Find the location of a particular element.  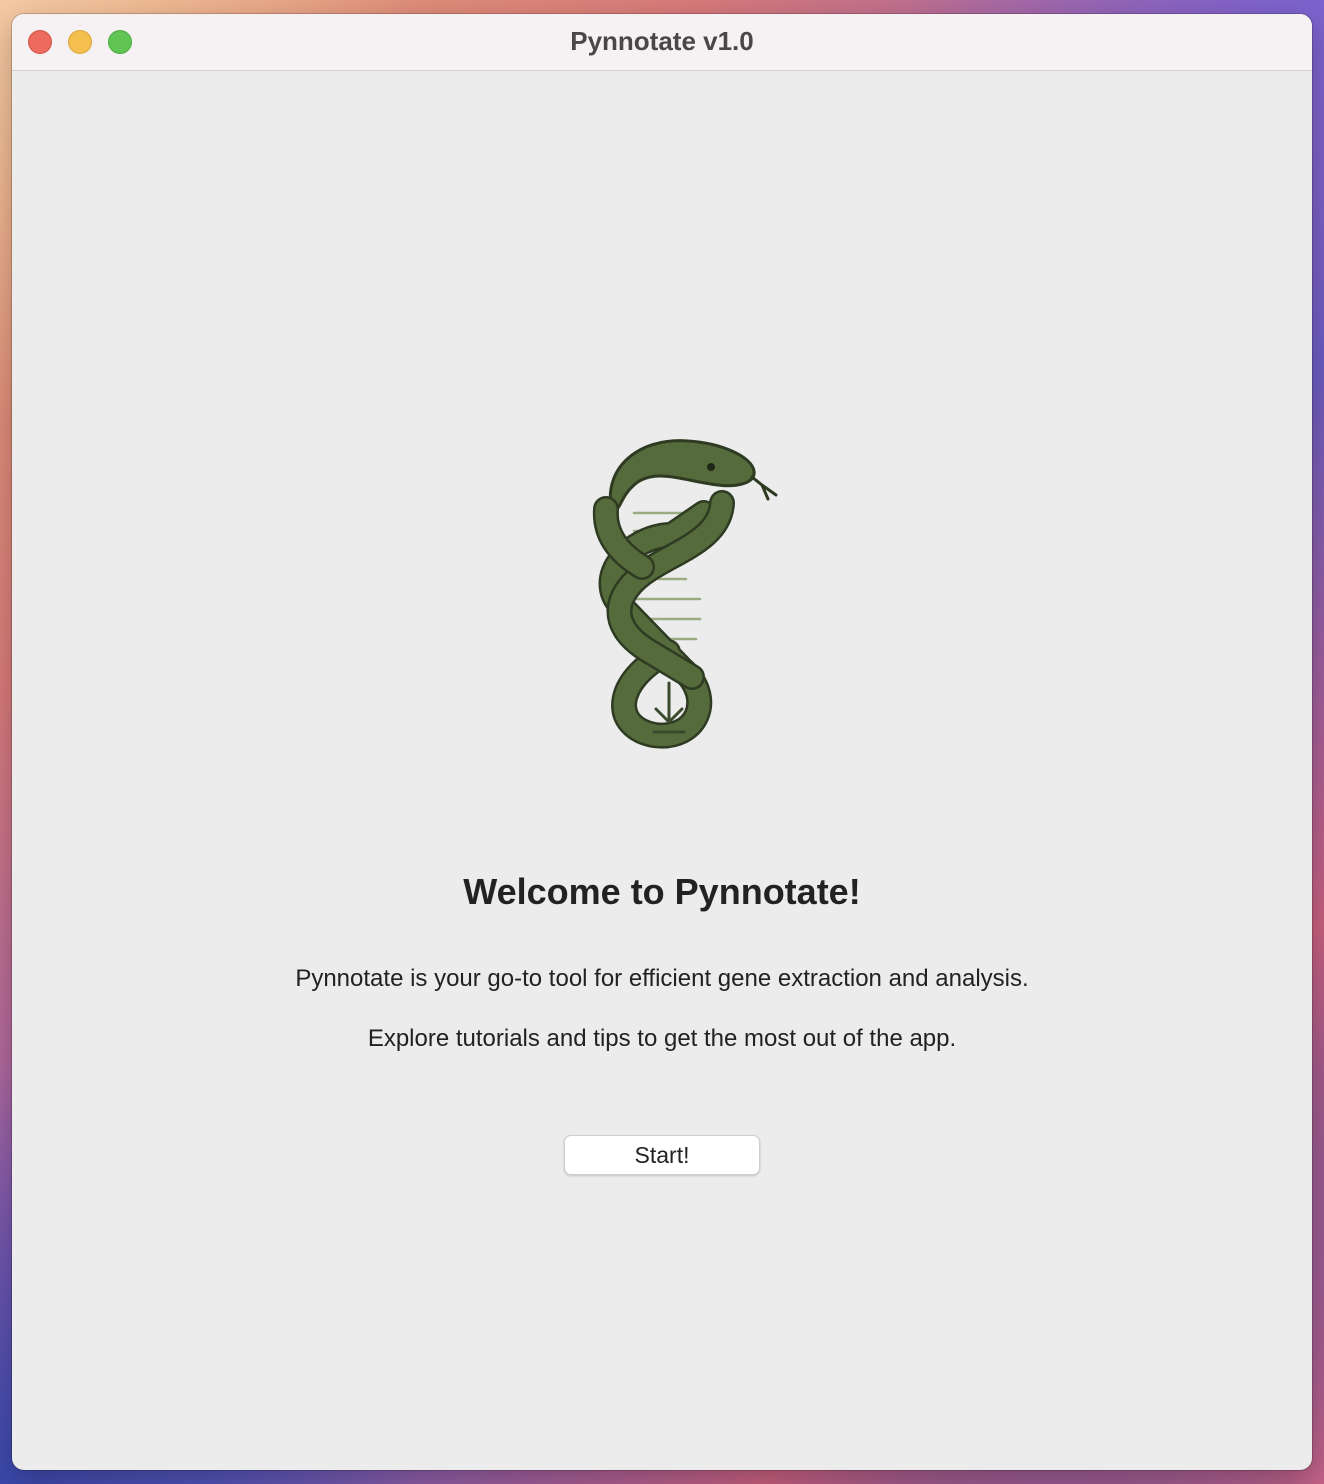

title-bar: Pynnotate v1.0 is located at coordinates (662, 42).